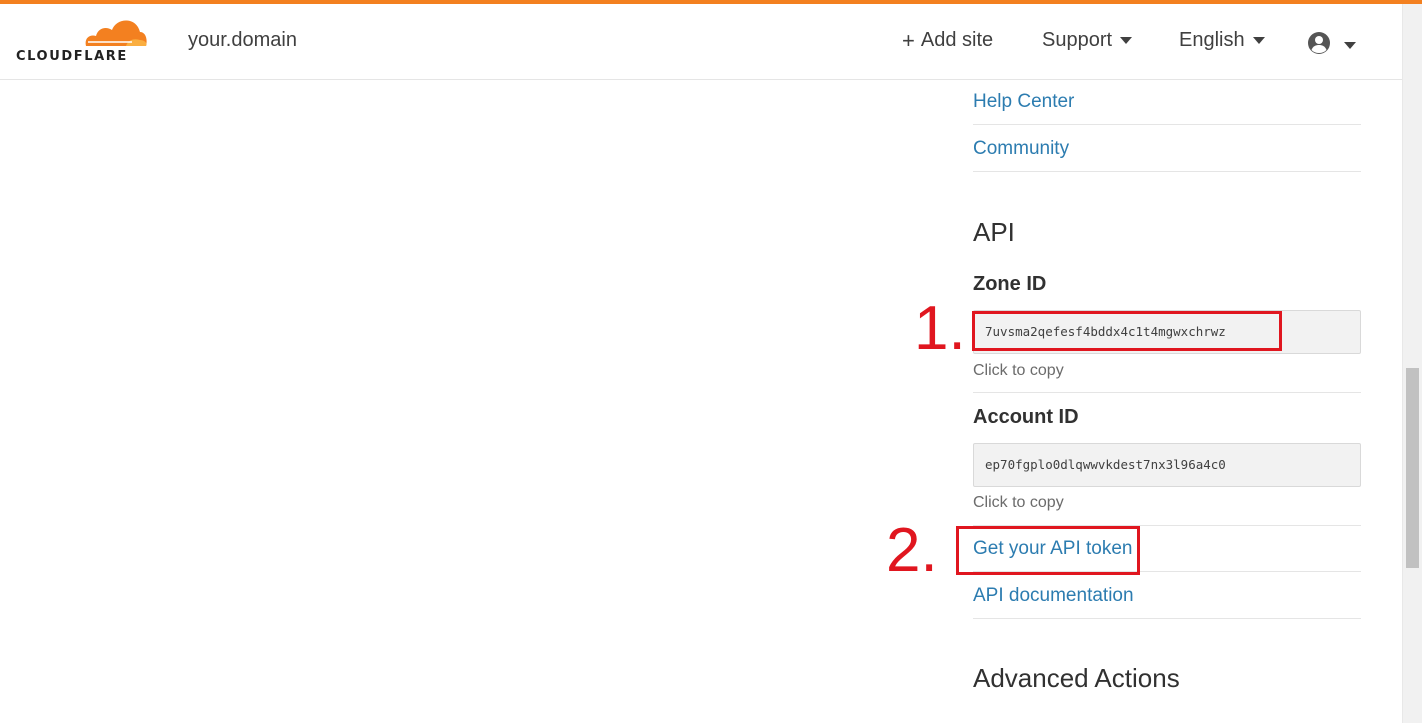  What do you see at coordinates (1048, 550) in the screenshot?
I see `api-token-highlight-box` at bounding box center [1048, 550].